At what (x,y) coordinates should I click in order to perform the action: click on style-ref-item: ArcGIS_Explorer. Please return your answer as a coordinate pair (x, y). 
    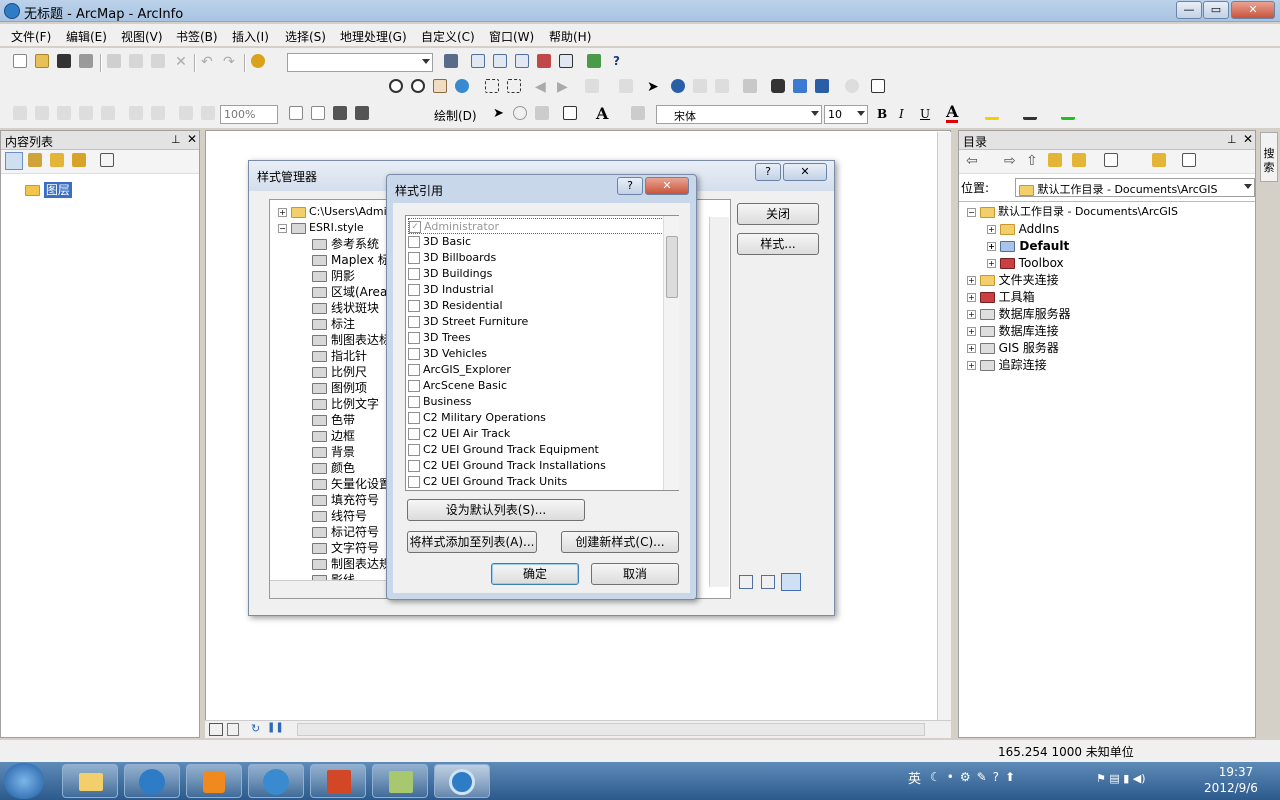
    Looking at the image, I should click on (536, 370).